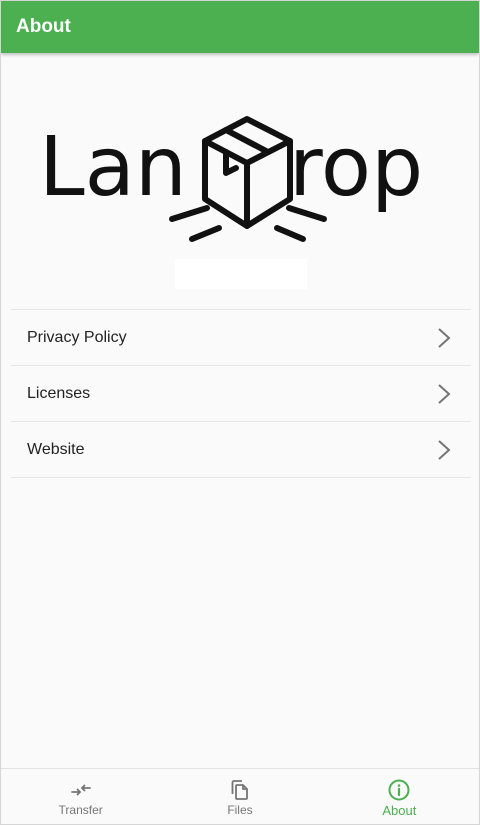  I want to click on logo-graphic: Lan rop, so click(231, 179).